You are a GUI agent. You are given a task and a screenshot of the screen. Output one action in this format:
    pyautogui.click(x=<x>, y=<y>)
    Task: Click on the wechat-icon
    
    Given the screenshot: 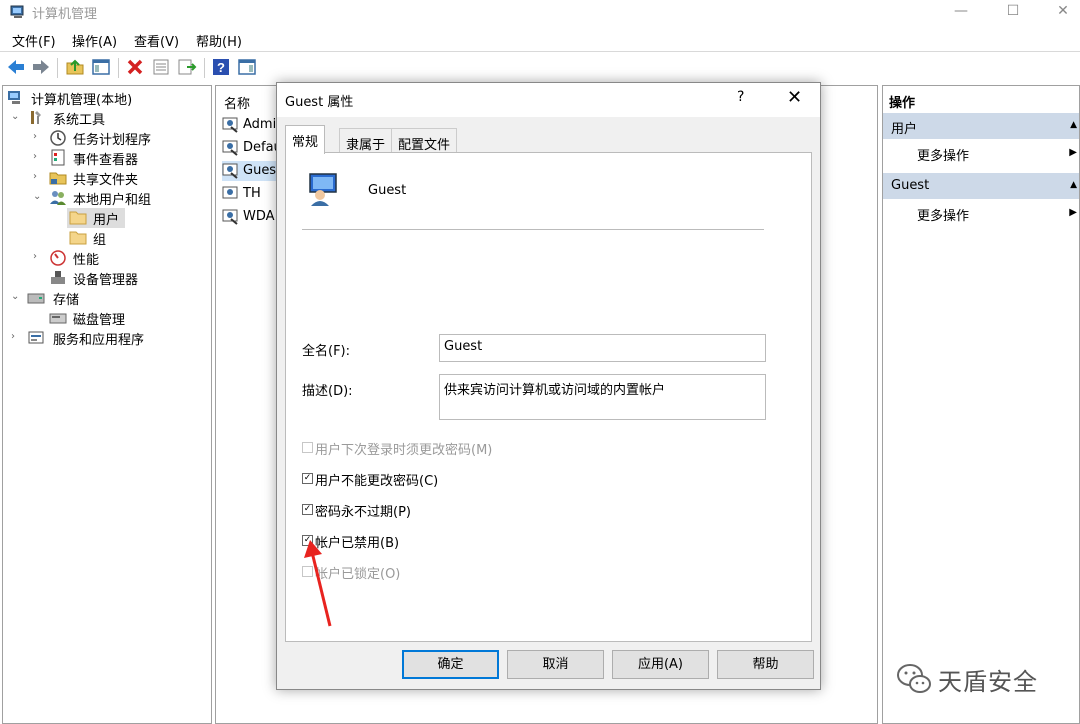 What is the action you would take?
    pyautogui.click(x=914, y=678)
    